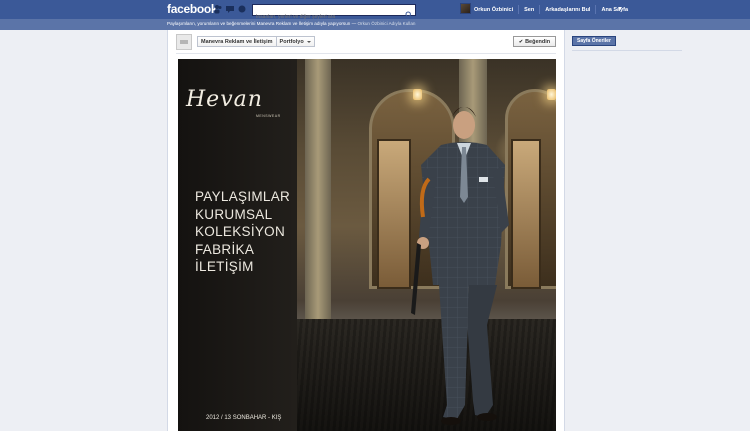  I want to click on breadcrumb-tab-name: Portfolyo, so click(292, 42).